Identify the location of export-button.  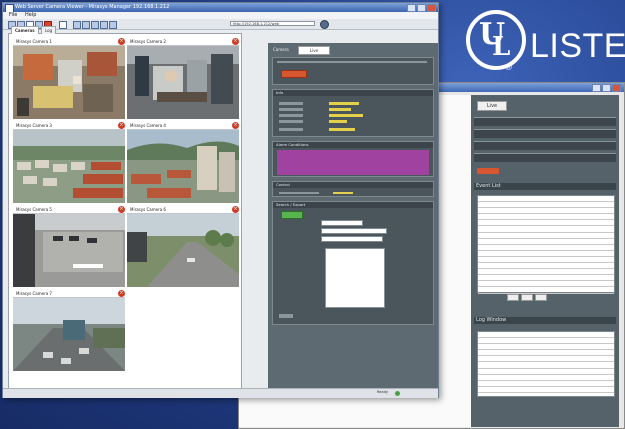
(286, 316).